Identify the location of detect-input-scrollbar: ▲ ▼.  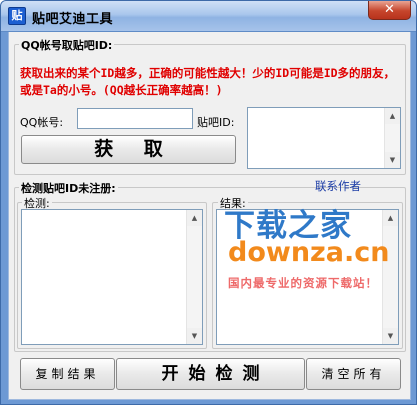
(194, 277).